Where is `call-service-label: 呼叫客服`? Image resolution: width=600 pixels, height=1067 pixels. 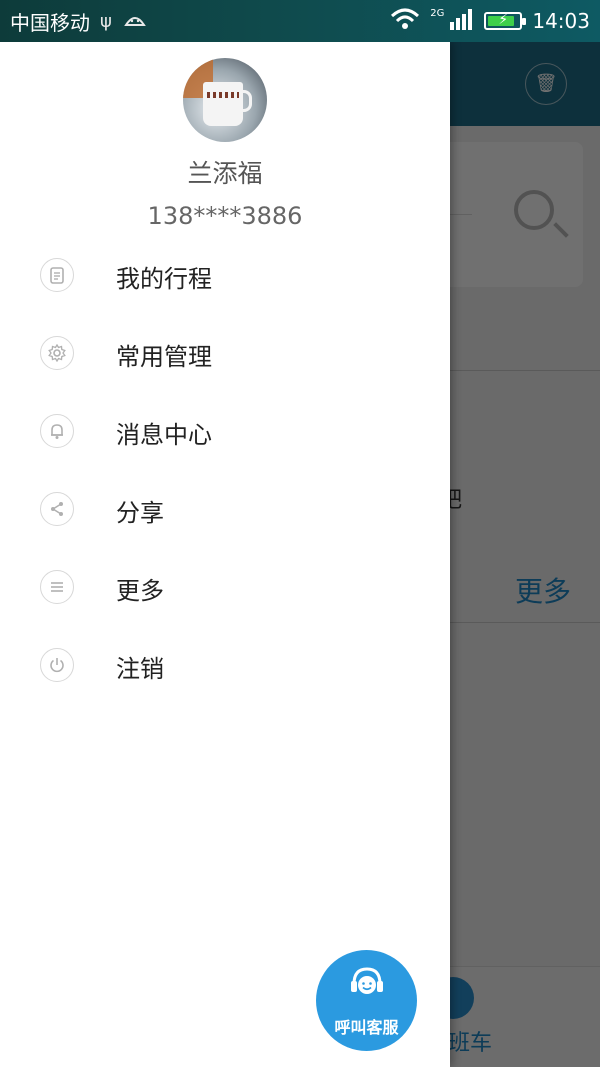
call-service-label: 呼叫客服 is located at coordinates (366, 1027).